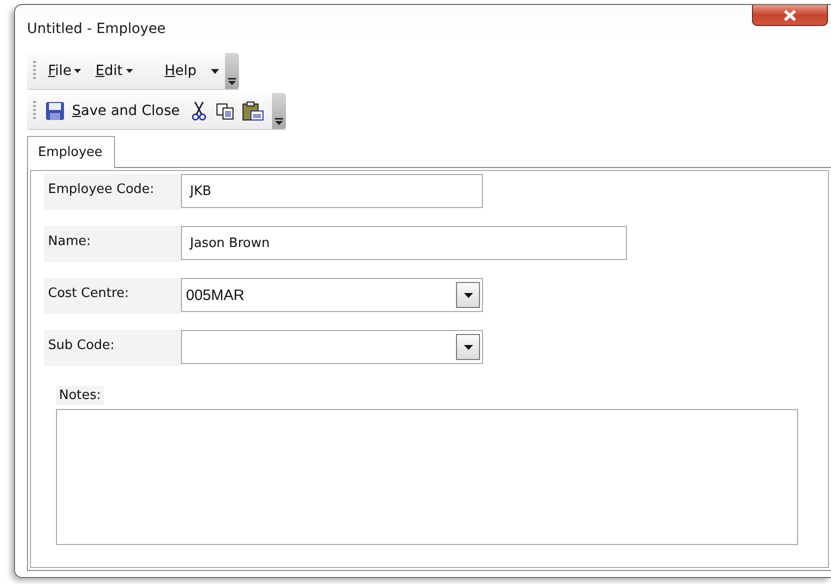 This screenshot has width=831, height=584. What do you see at coordinates (114, 71) in the screenshot?
I see `menu-item: Edit` at bounding box center [114, 71].